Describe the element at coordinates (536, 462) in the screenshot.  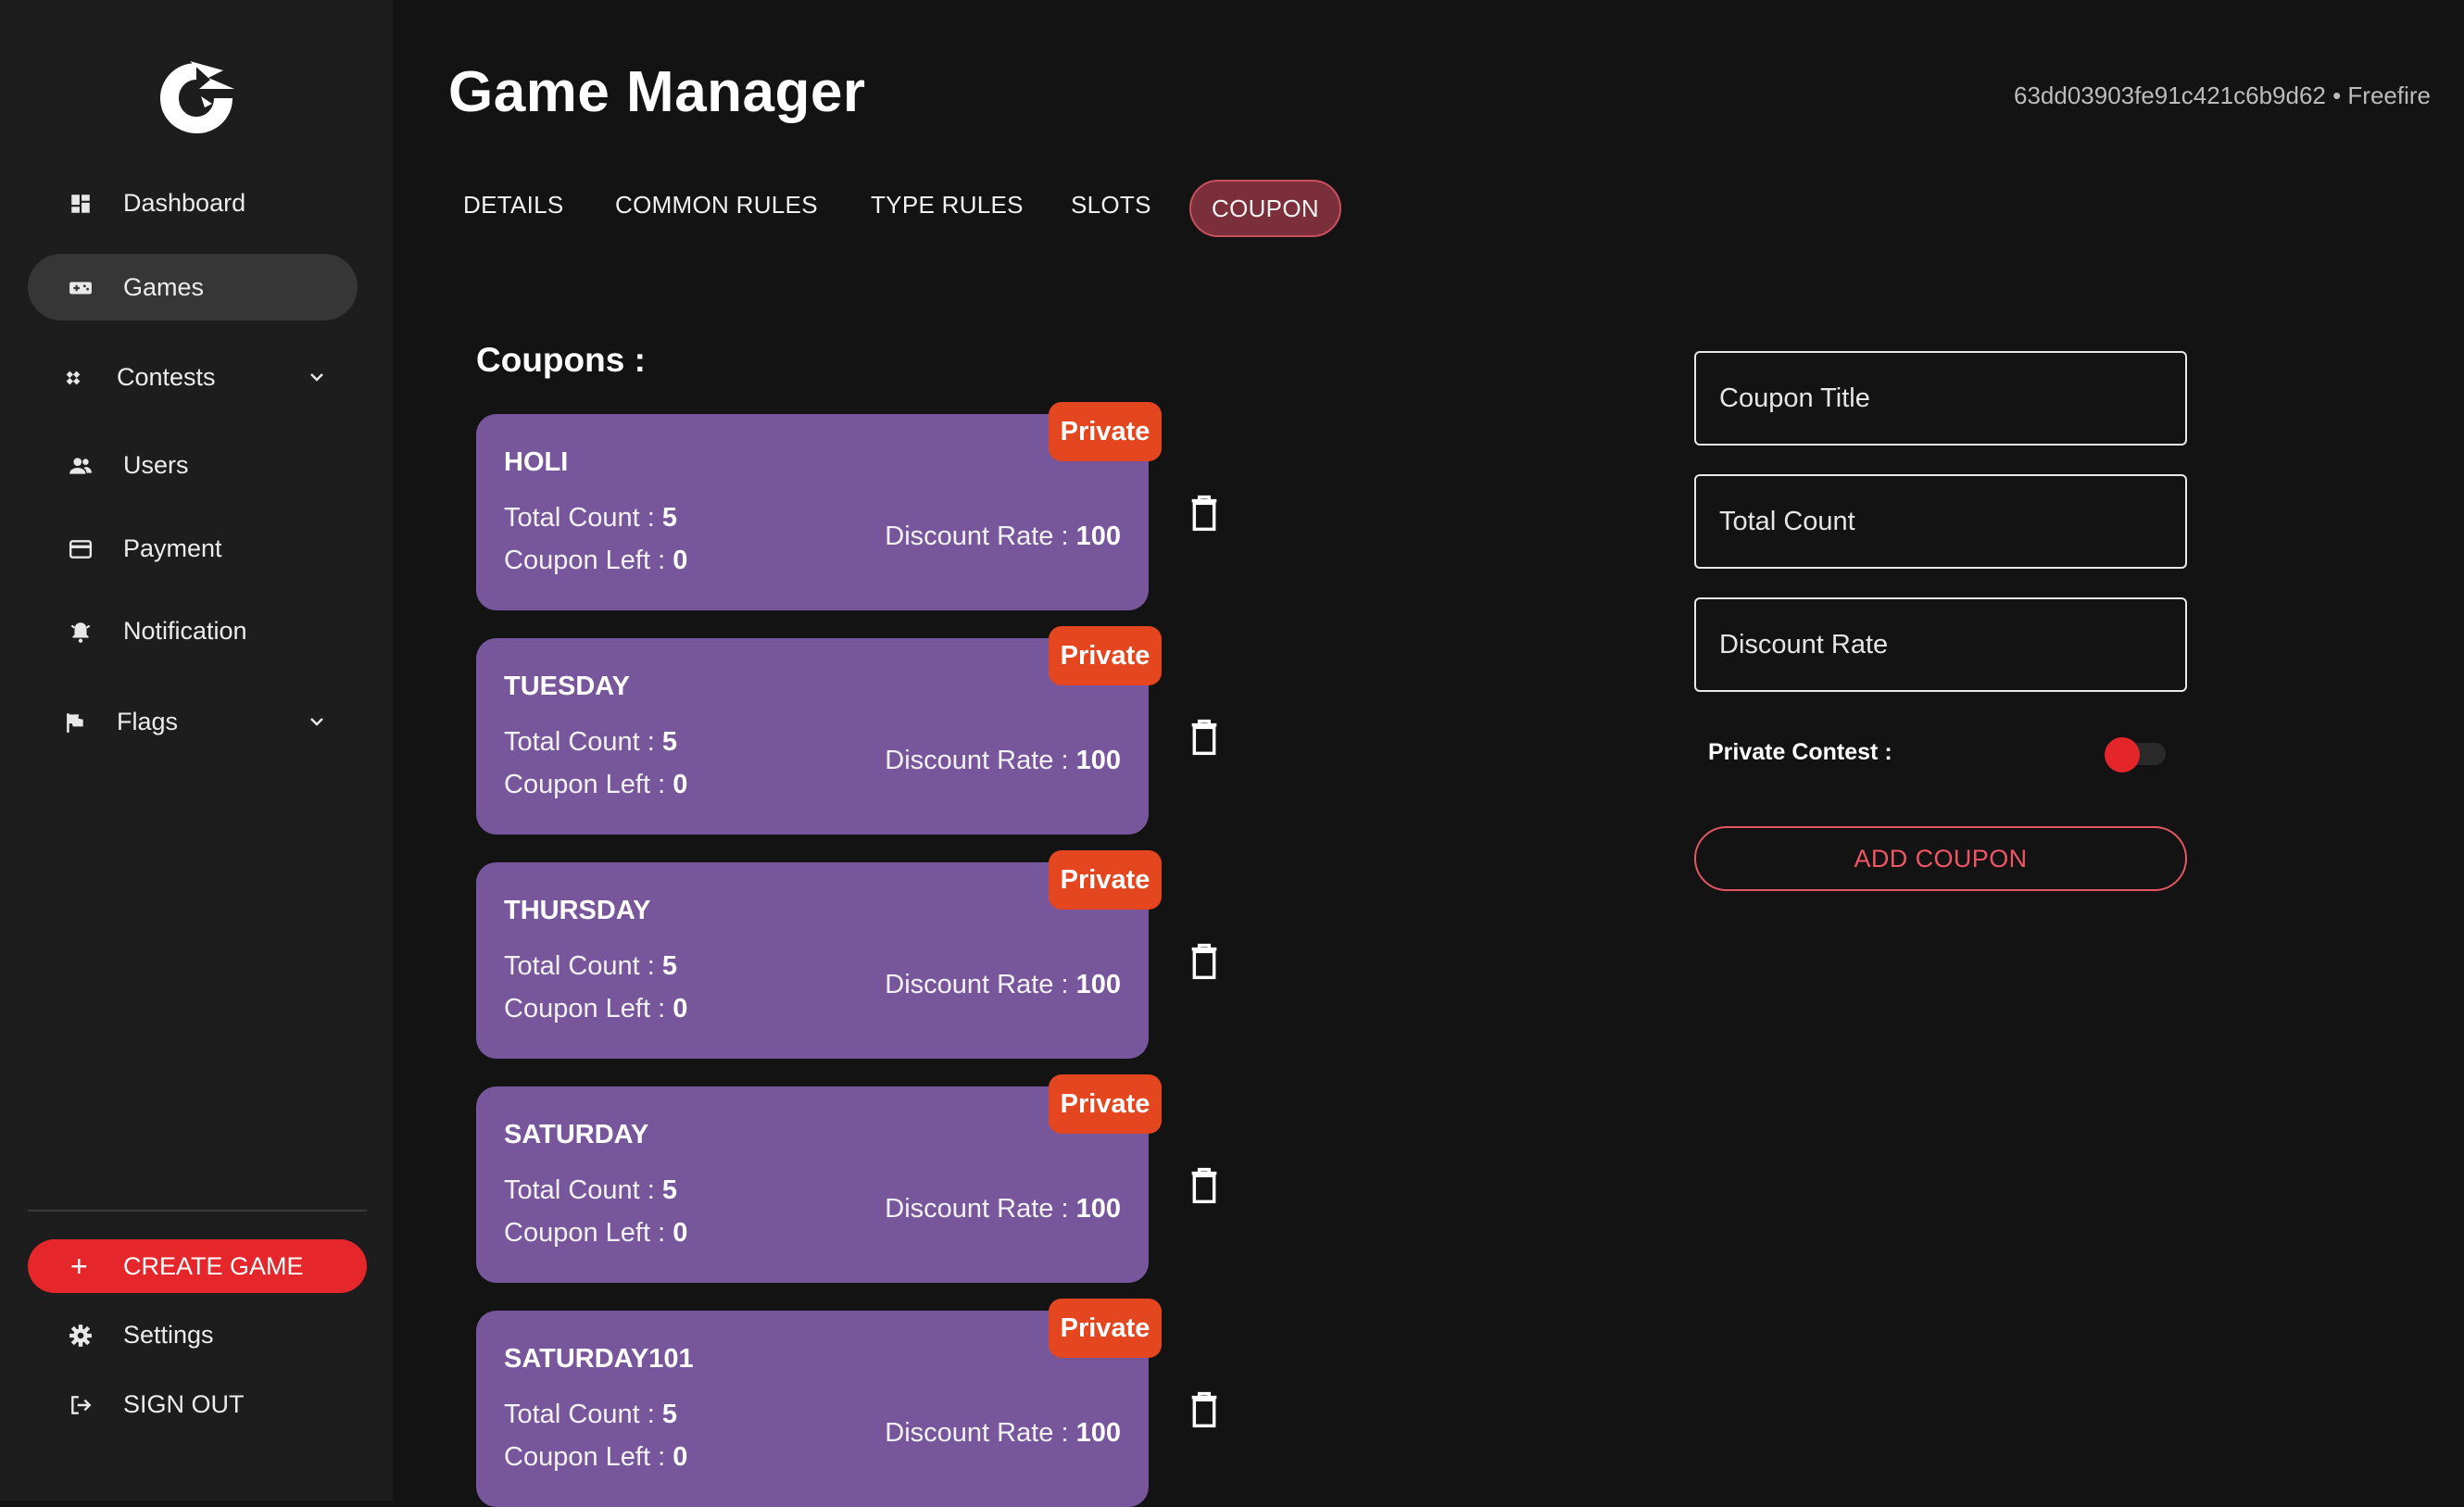
I see `coupon-name: HOLI` at that location.